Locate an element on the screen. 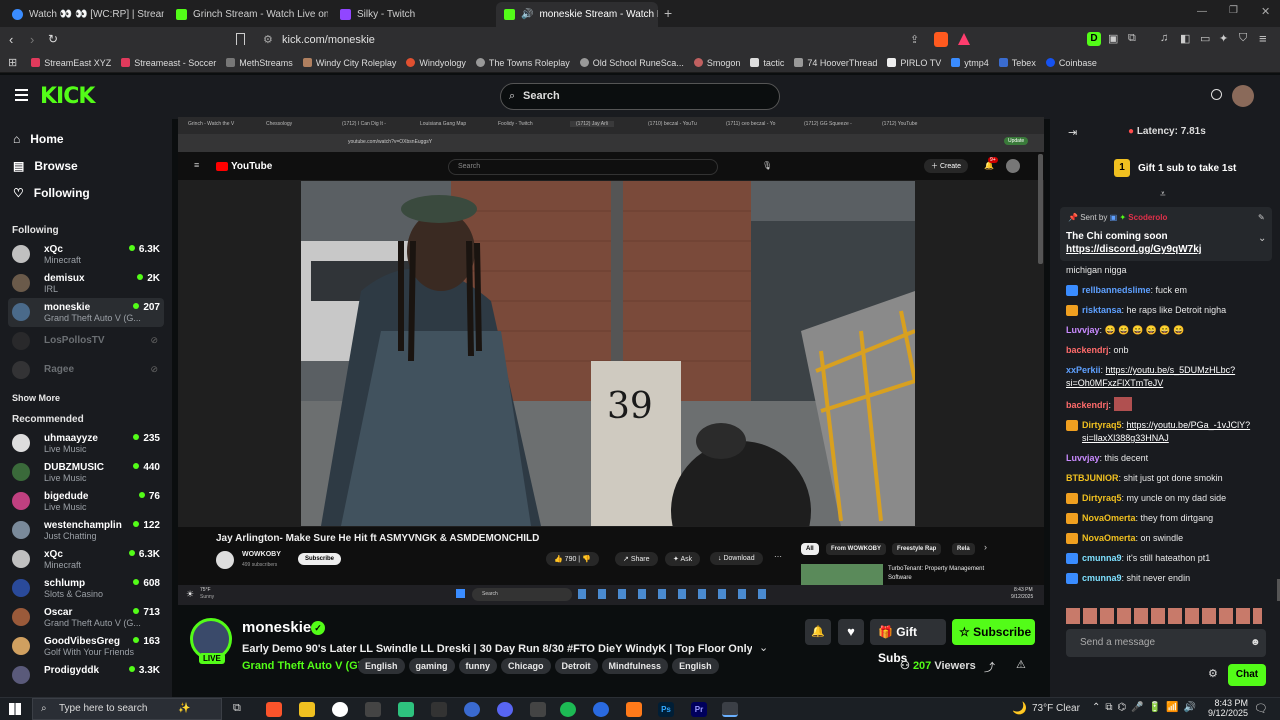 Image resolution: width=1280 pixels, height=720 pixels. streamer-name: moneskie is located at coordinates (276, 627).